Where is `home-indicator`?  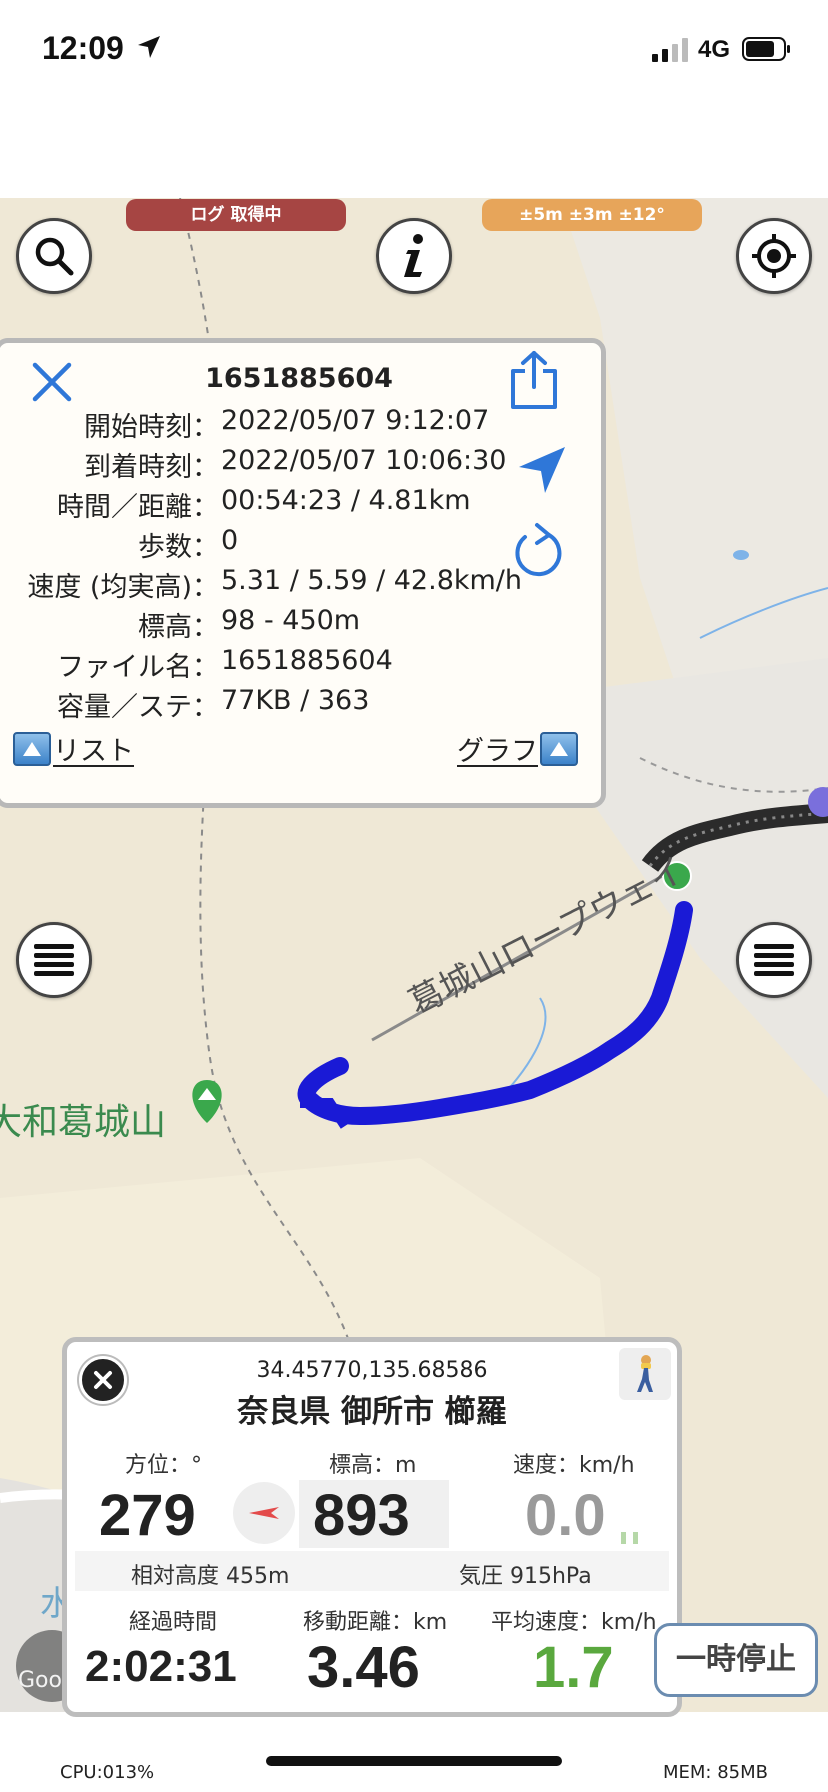
home-indicator is located at coordinates (414, 1761).